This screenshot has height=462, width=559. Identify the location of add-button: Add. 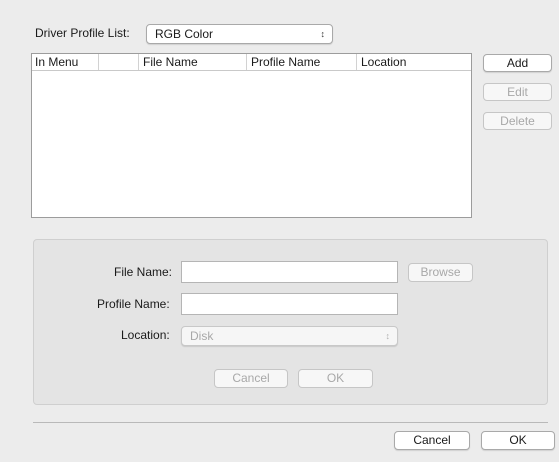
(517, 63).